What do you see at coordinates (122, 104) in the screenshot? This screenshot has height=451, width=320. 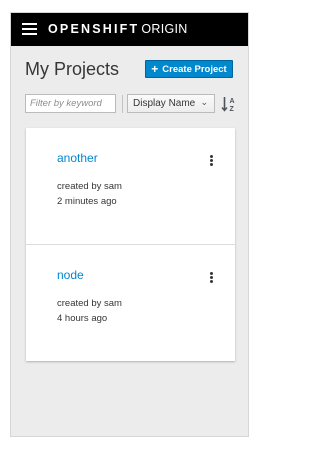 I see `toolbar-divider` at bounding box center [122, 104].